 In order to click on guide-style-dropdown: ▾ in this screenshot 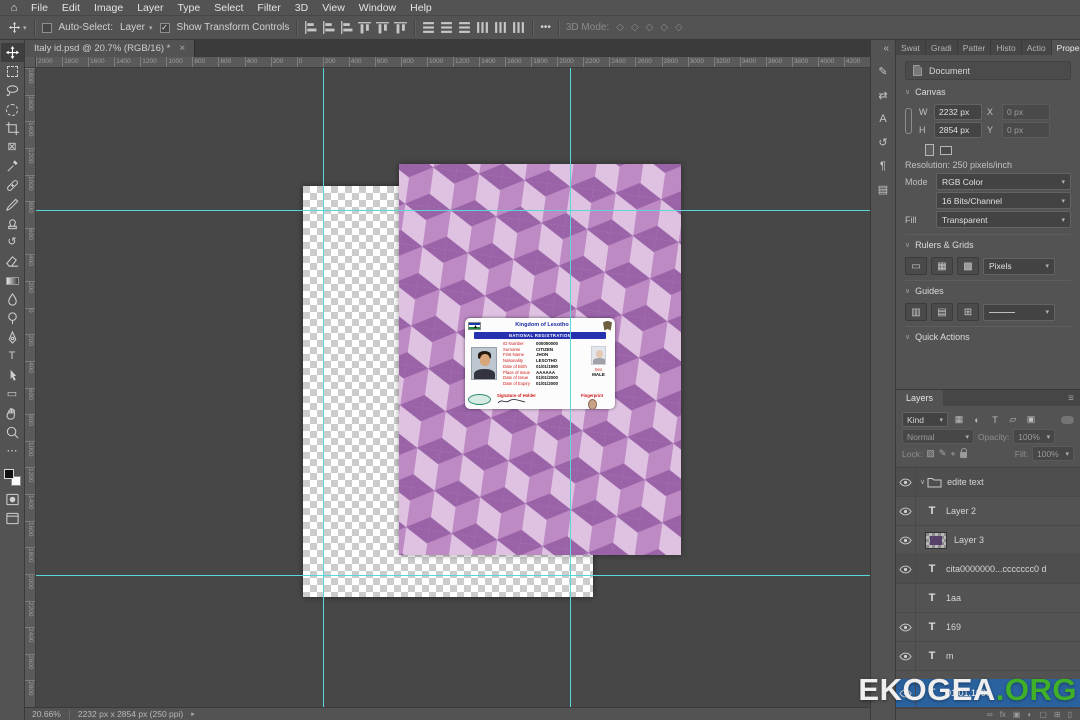, I will do `click(1019, 312)`.